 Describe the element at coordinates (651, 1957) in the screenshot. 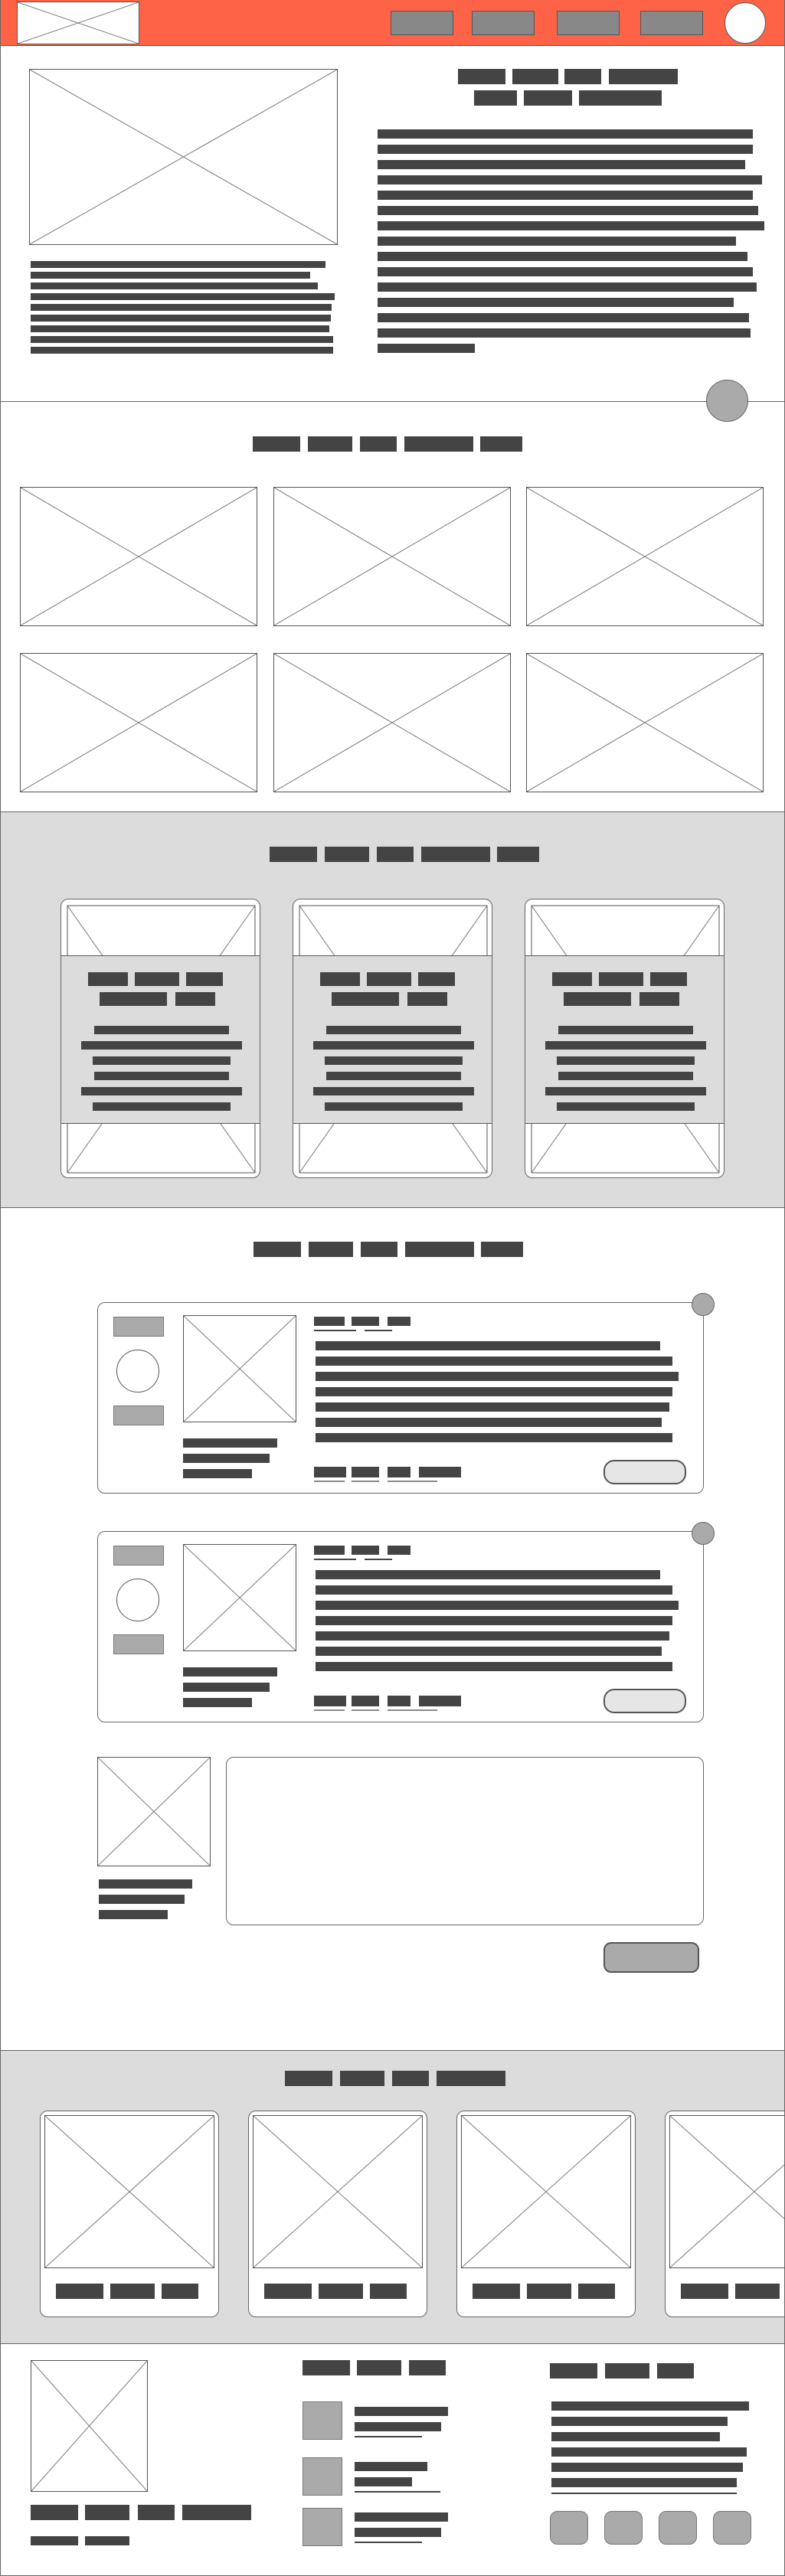

I see `submit-button` at that location.